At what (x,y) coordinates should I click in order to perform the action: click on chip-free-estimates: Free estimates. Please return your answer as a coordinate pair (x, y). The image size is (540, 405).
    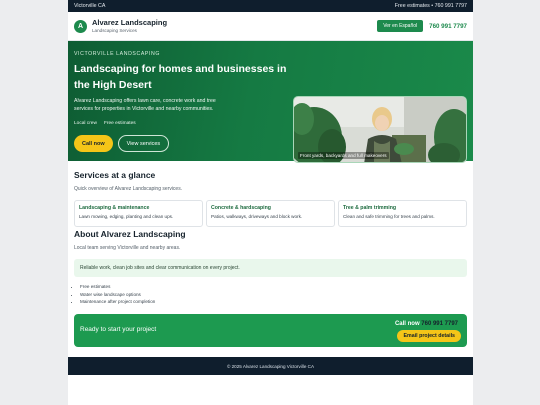
    Looking at the image, I should click on (119, 123).